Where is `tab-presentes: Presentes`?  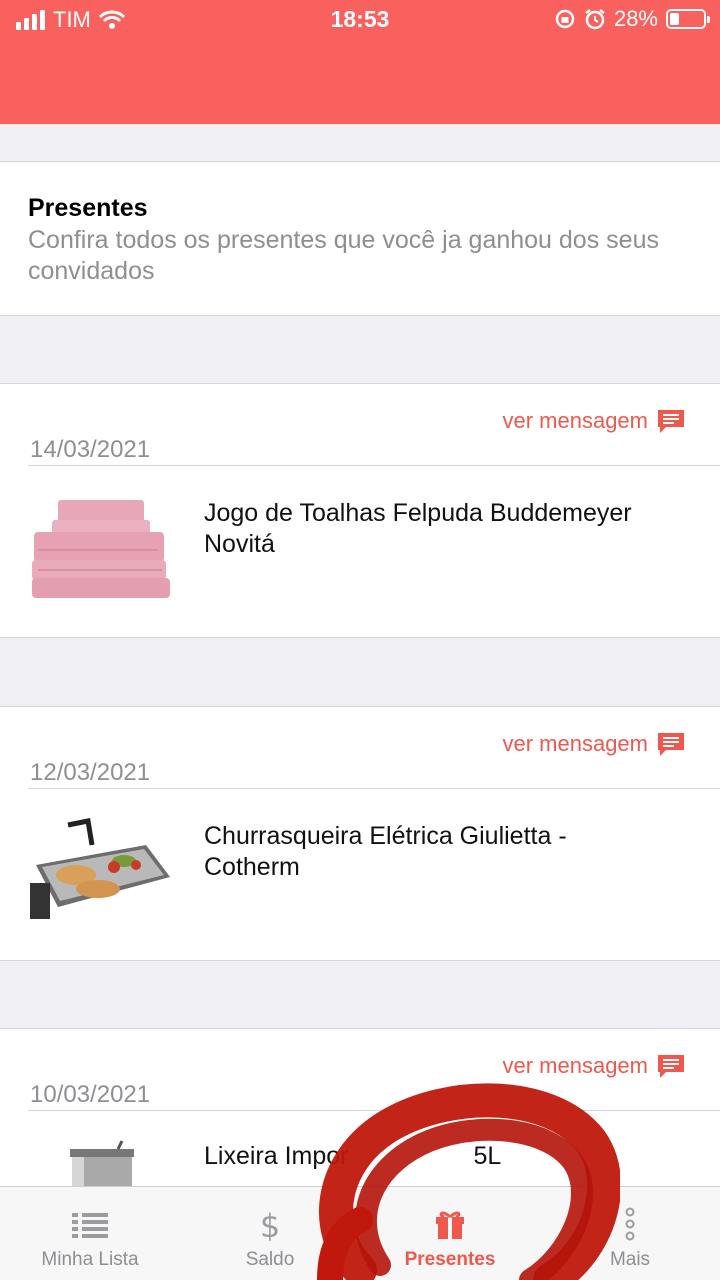
tab-presentes: Presentes is located at coordinates (450, 1233).